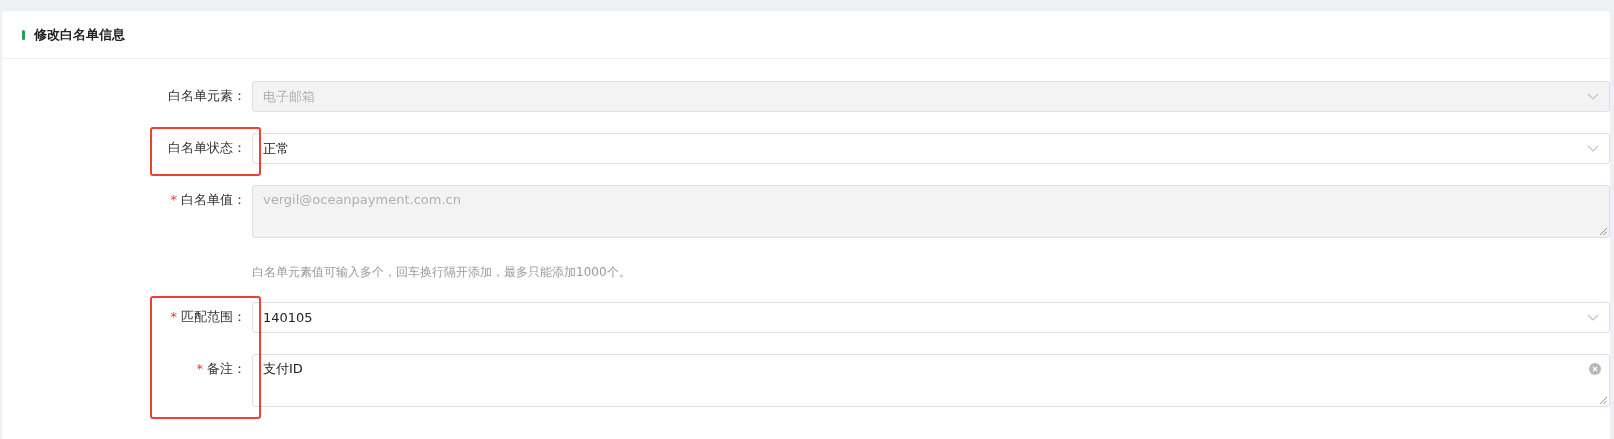  I want to click on select-field: 140105, so click(931, 317).